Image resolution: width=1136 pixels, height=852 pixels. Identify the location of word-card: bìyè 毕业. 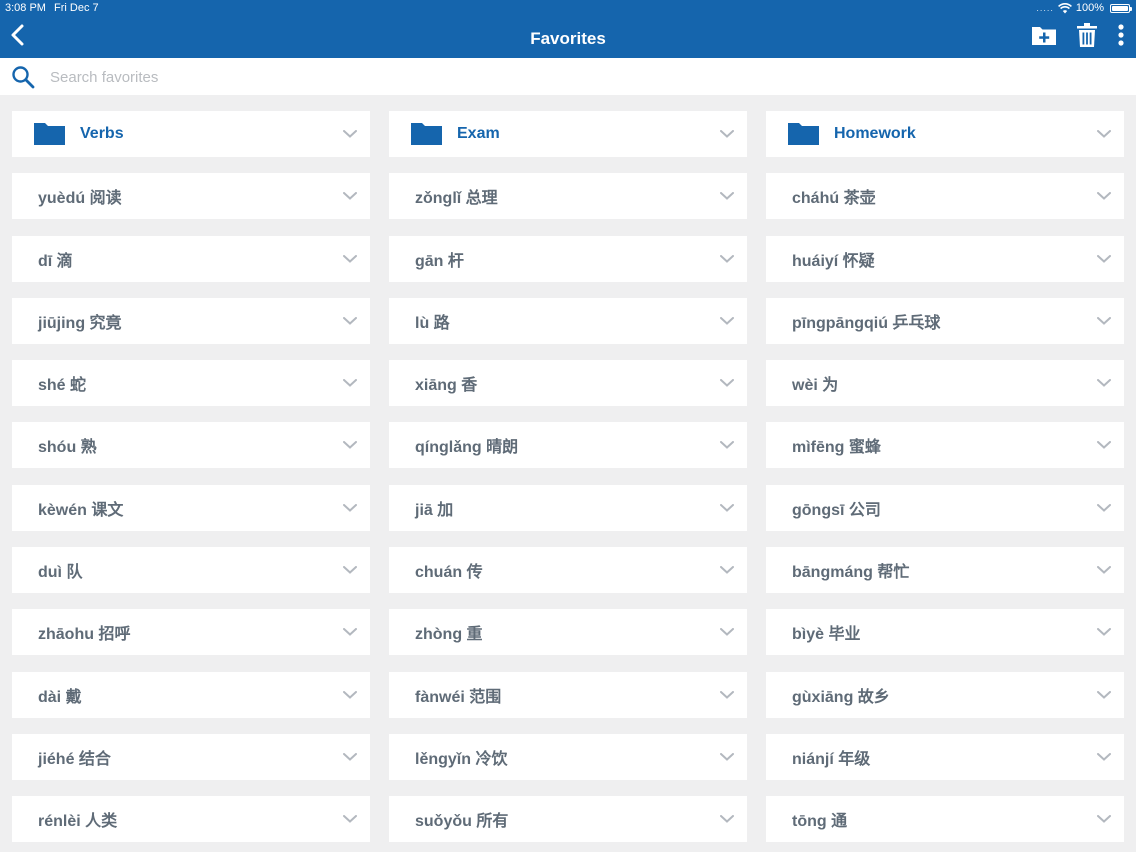
(945, 632).